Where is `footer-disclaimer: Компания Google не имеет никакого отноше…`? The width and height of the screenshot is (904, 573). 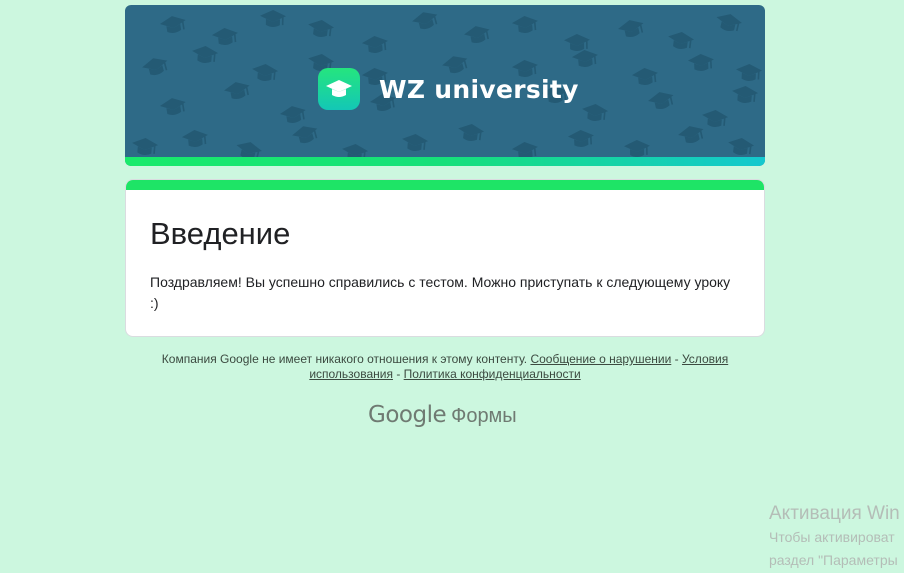 footer-disclaimer: Компания Google не имеет никакого отноше… is located at coordinates (445, 367).